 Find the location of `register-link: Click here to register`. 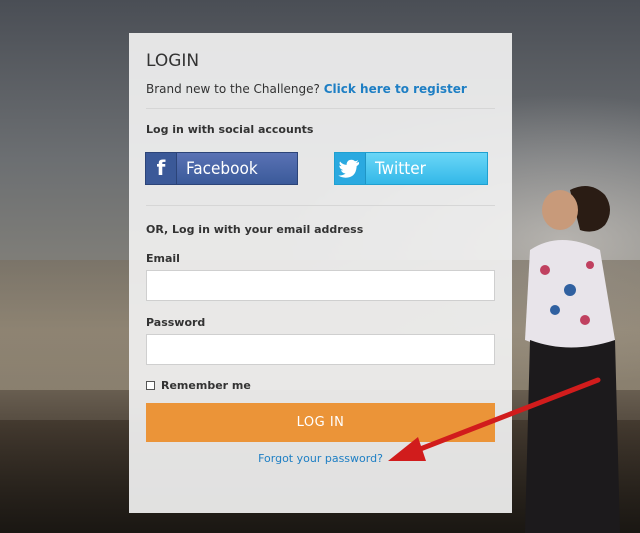

register-link: Click here to register is located at coordinates (395, 89).